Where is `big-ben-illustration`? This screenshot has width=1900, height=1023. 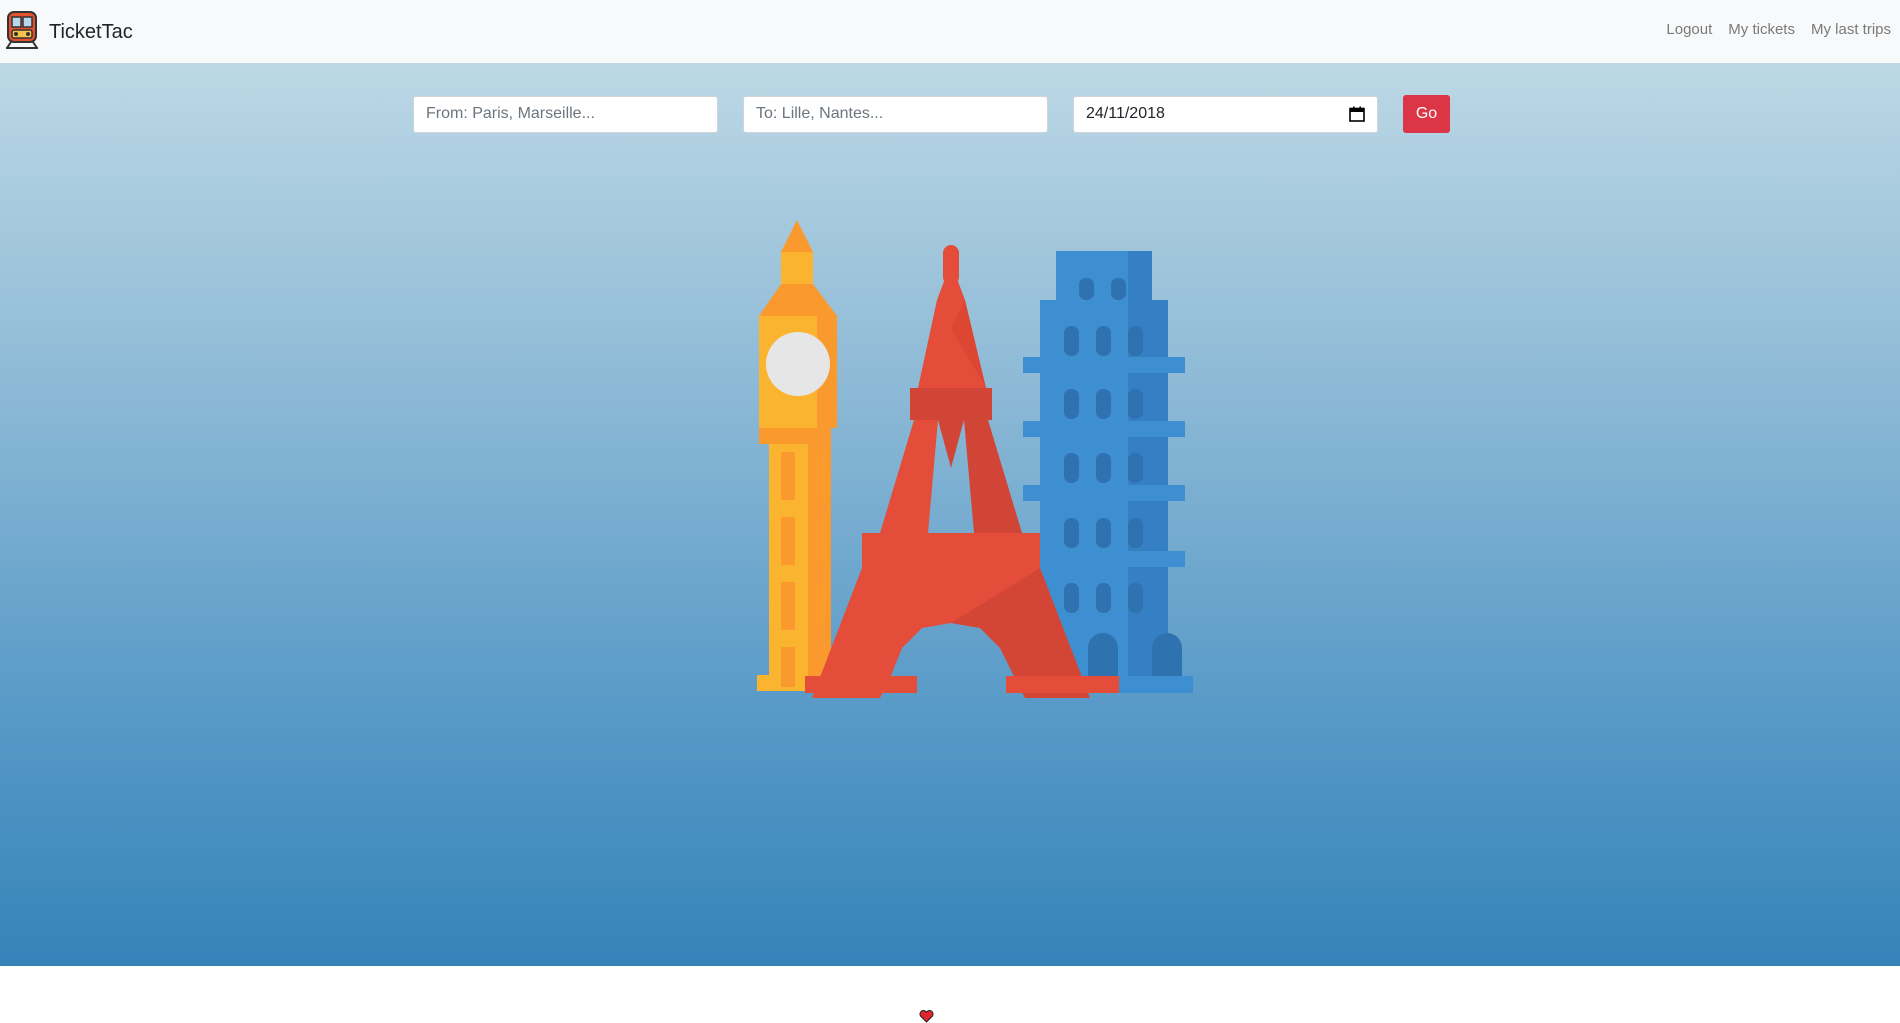 big-ben-illustration is located at coordinates (797, 455).